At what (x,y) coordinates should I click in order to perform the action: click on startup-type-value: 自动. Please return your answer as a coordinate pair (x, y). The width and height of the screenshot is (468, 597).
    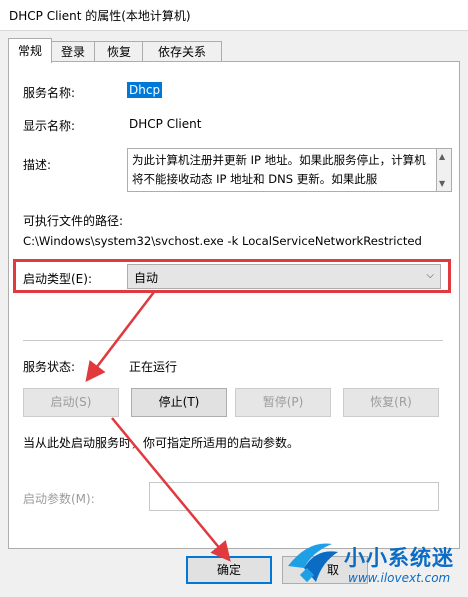
    Looking at the image, I should click on (146, 278).